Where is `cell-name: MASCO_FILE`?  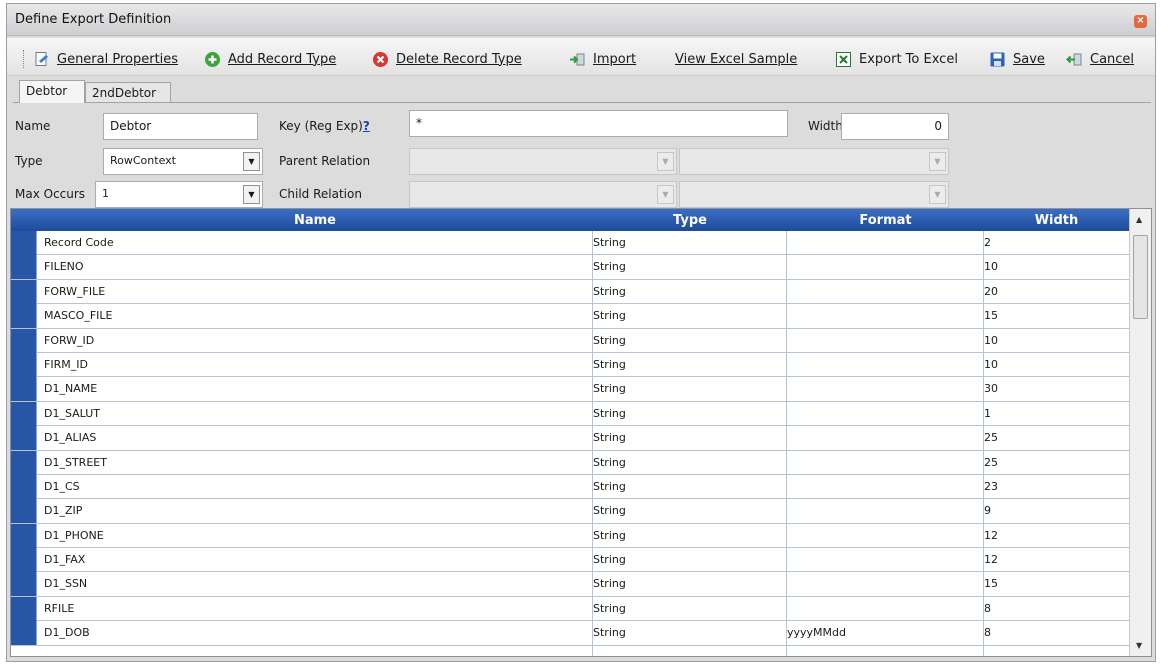
cell-name: MASCO_FILE is located at coordinates (78, 315).